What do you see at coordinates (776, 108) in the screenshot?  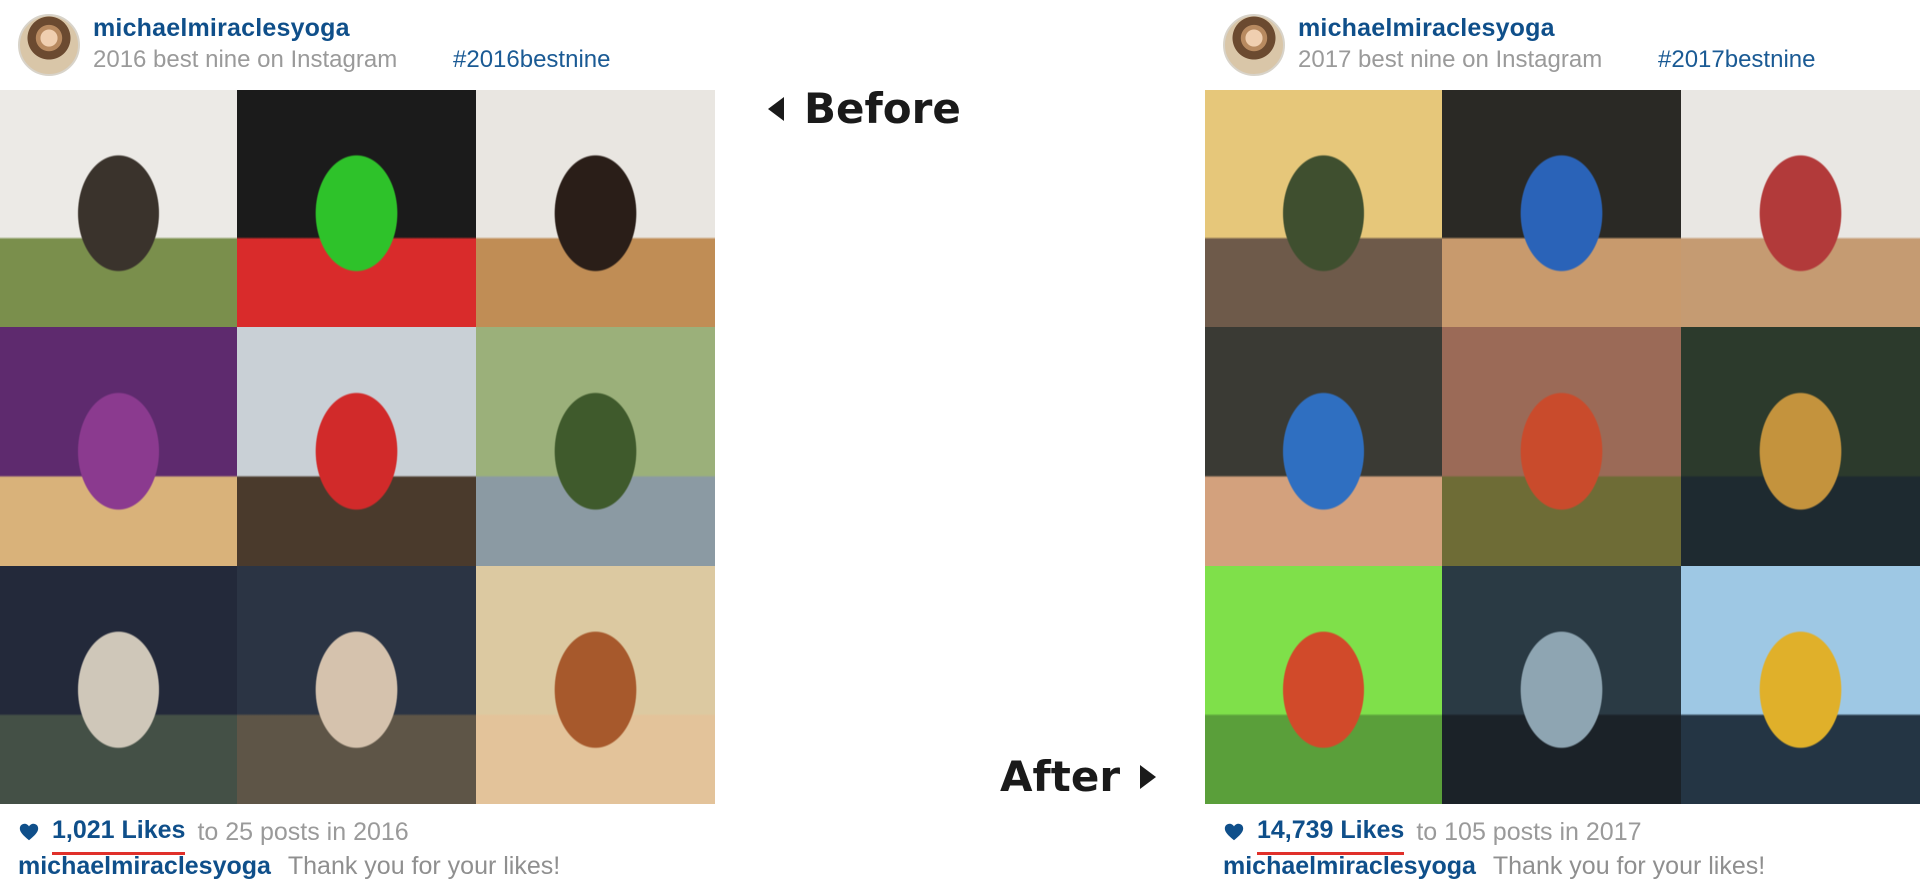 I see `arrow-left-icon` at bounding box center [776, 108].